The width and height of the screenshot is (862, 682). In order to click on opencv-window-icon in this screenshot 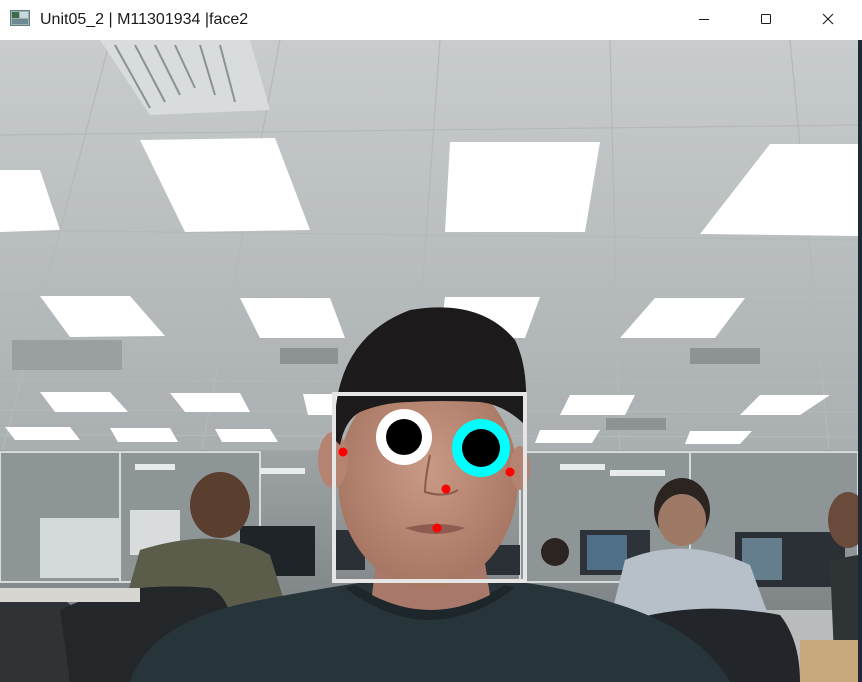, I will do `click(20, 18)`.